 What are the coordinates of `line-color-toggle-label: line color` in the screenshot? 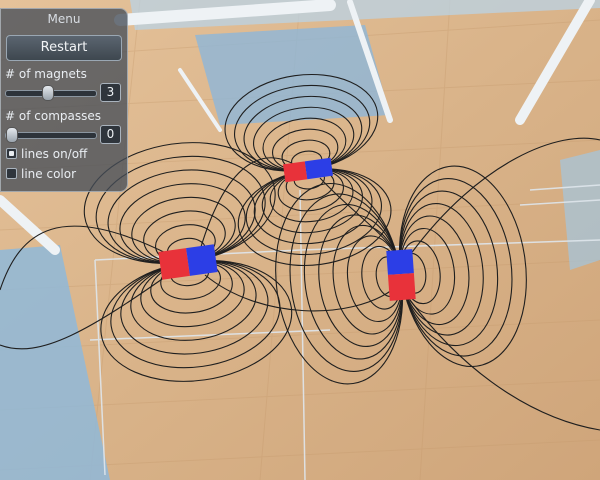 It's located at (49, 174).